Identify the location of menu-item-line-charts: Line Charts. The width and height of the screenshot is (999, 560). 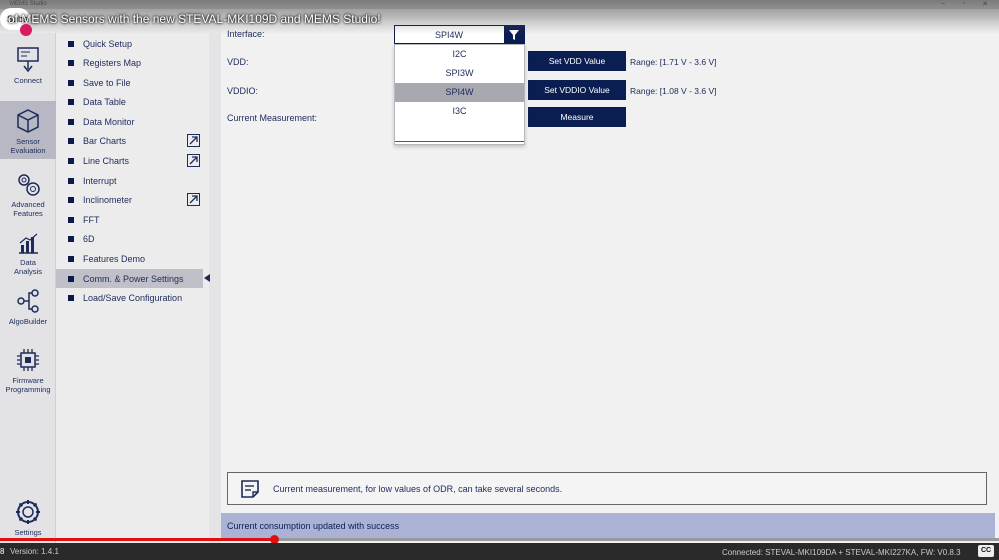
(129, 160).